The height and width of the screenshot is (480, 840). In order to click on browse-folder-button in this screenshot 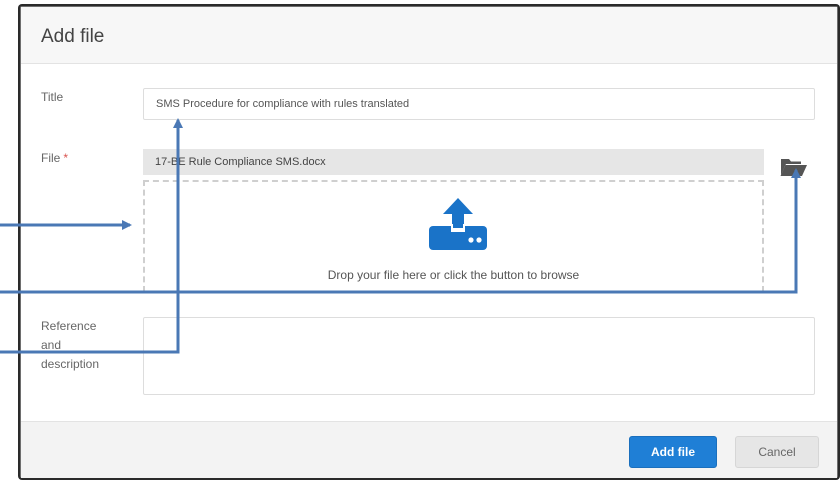, I will do `click(794, 167)`.